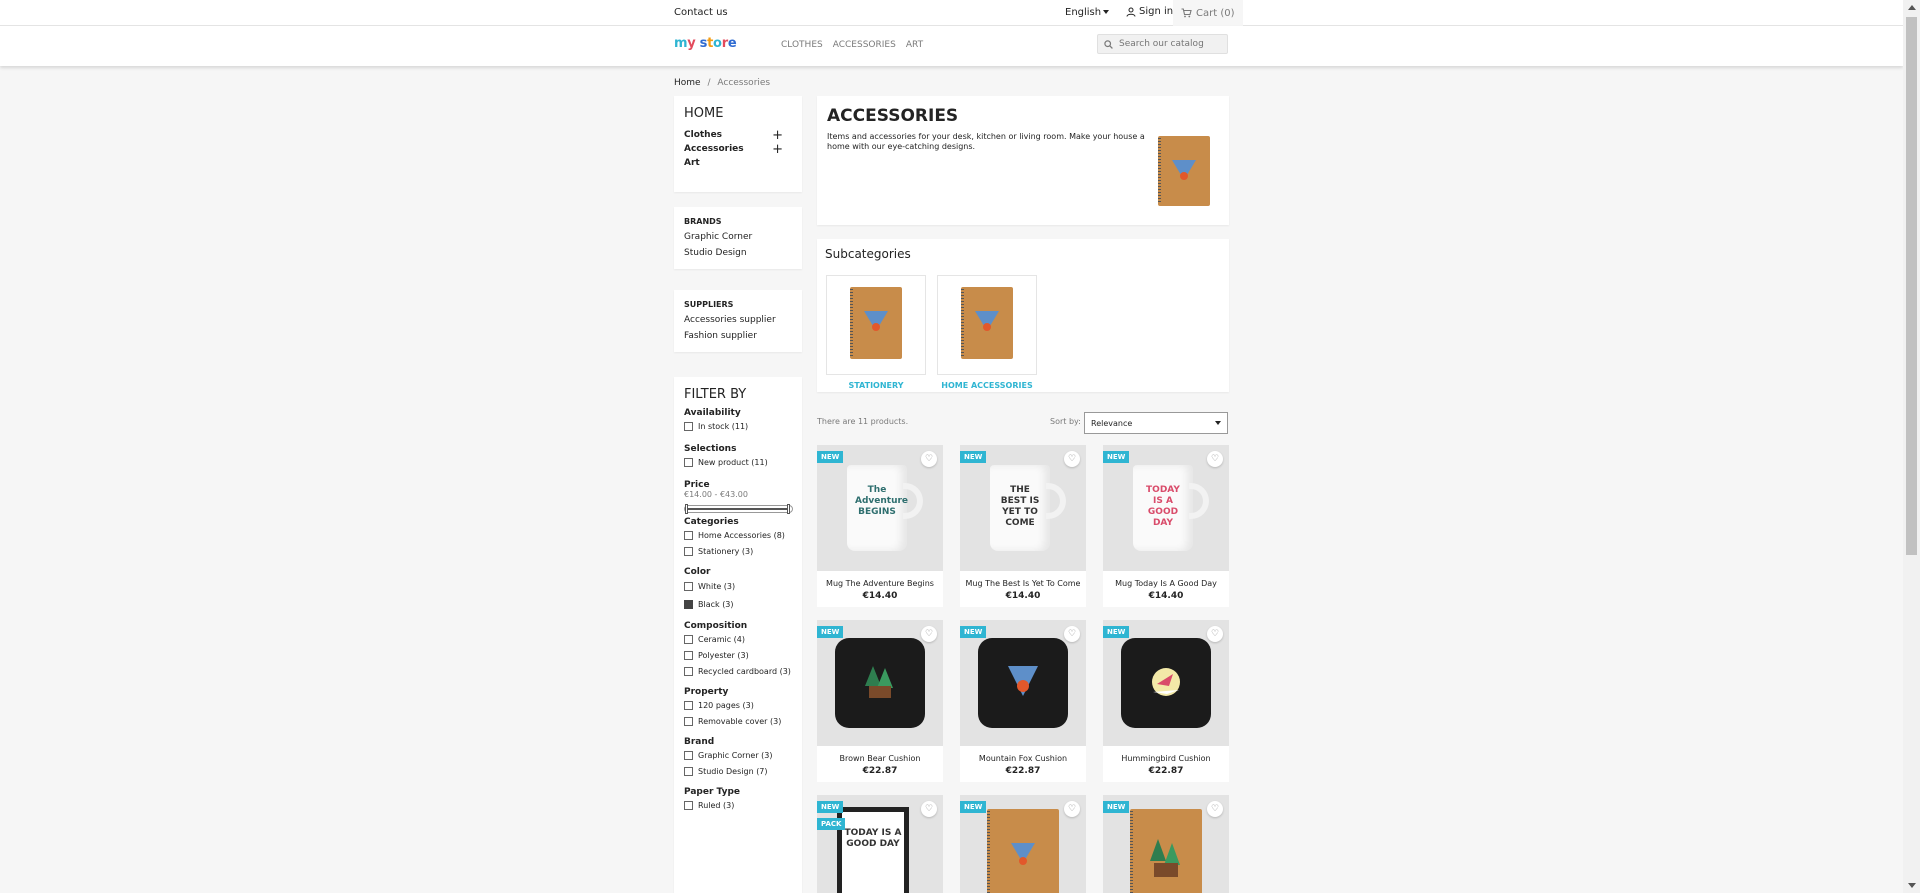 The width and height of the screenshot is (1920, 893). Describe the element at coordinates (788, 509) in the screenshot. I see `slider-handle-max` at that location.